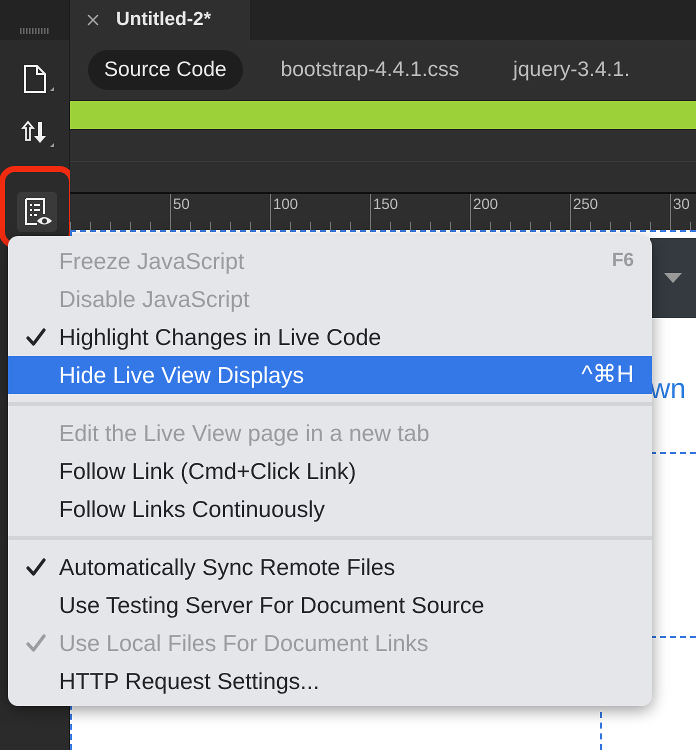  I want to click on related-file-tab: Source Code, so click(165, 70).